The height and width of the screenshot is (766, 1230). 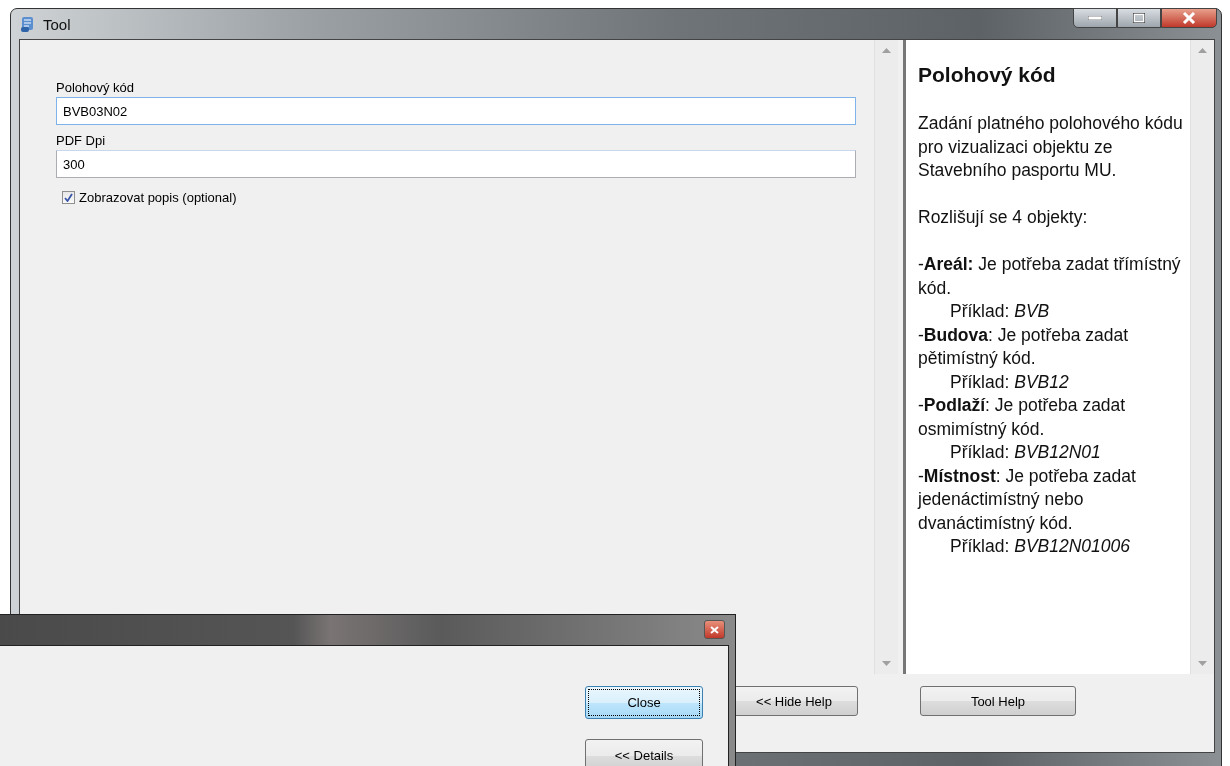 What do you see at coordinates (1022, 417) in the screenshot?
I see `help-entry: -Podlaží: Je potřeba zadat osmimístný kód.` at bounding box center [1022, 417].